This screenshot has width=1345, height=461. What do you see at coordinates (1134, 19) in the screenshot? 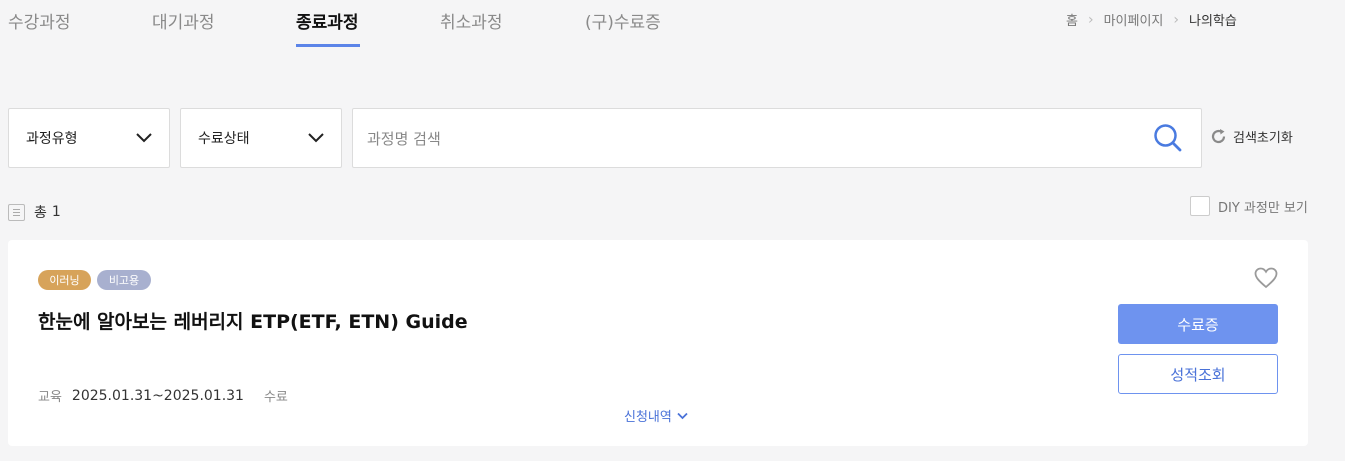
I see `breadcrumb-mypage: 마이페이지` at bounding box center [1134, 19].